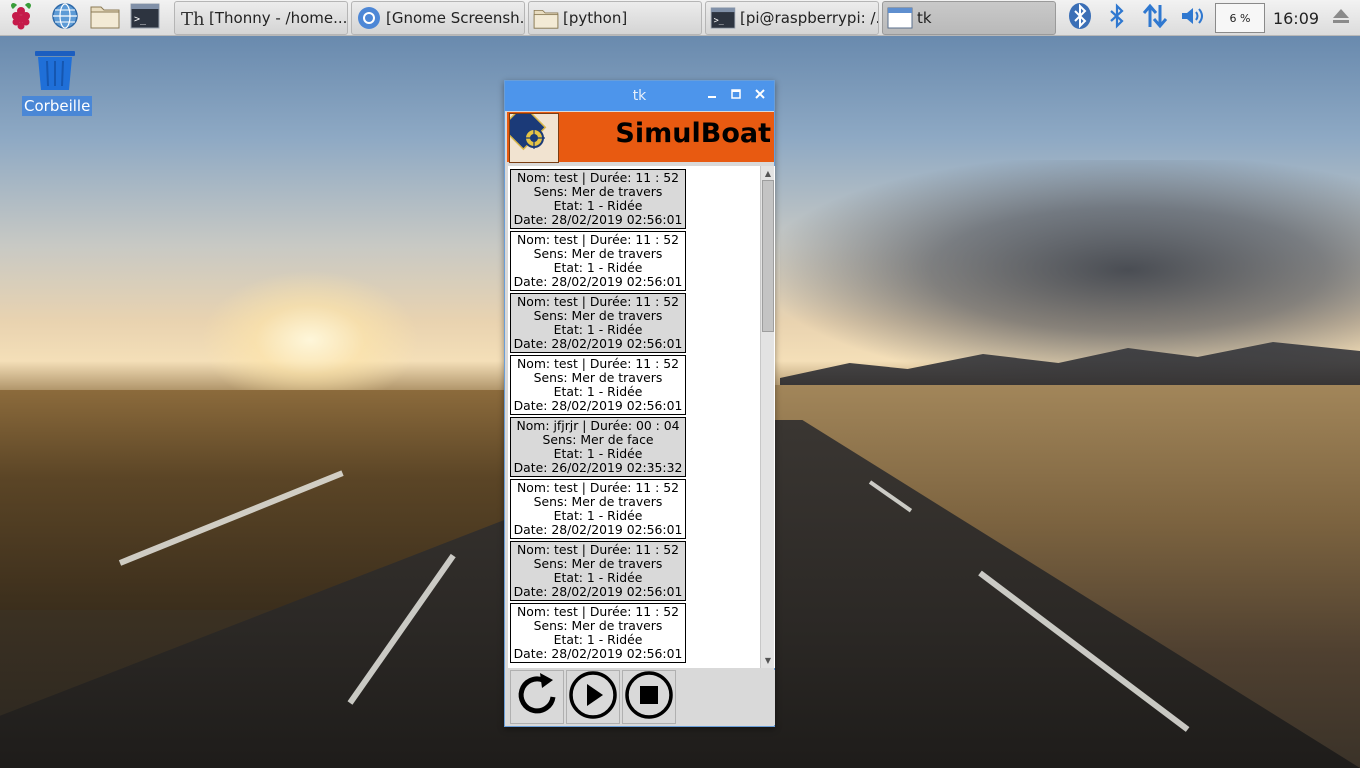 The width and height of the screenshot is (1360, 768). I want to click on network-arrows-icon, so click(1155, 18).